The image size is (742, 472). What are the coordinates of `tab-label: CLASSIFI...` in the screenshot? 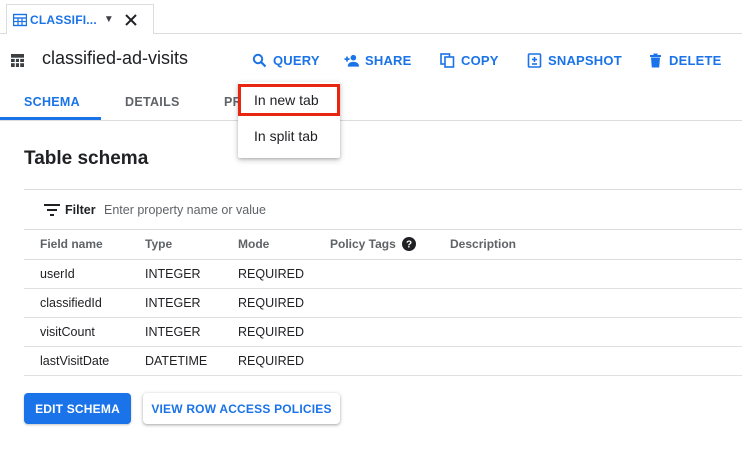 It's located at (63, 19).